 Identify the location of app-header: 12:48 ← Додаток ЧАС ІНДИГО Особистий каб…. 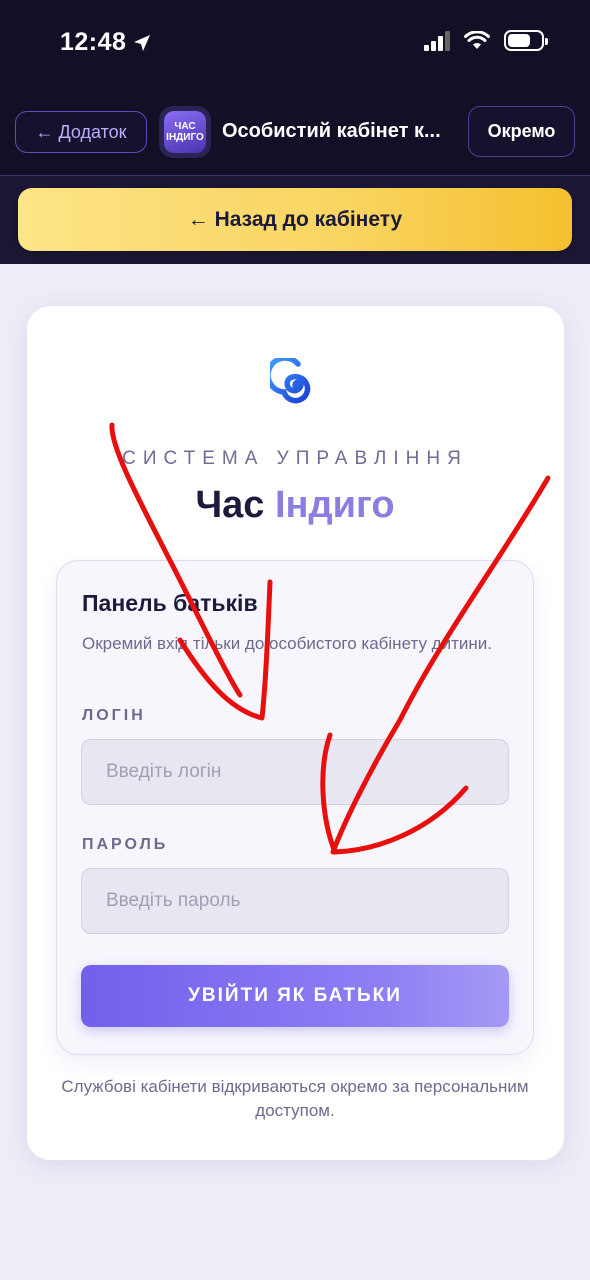
(295, 88).